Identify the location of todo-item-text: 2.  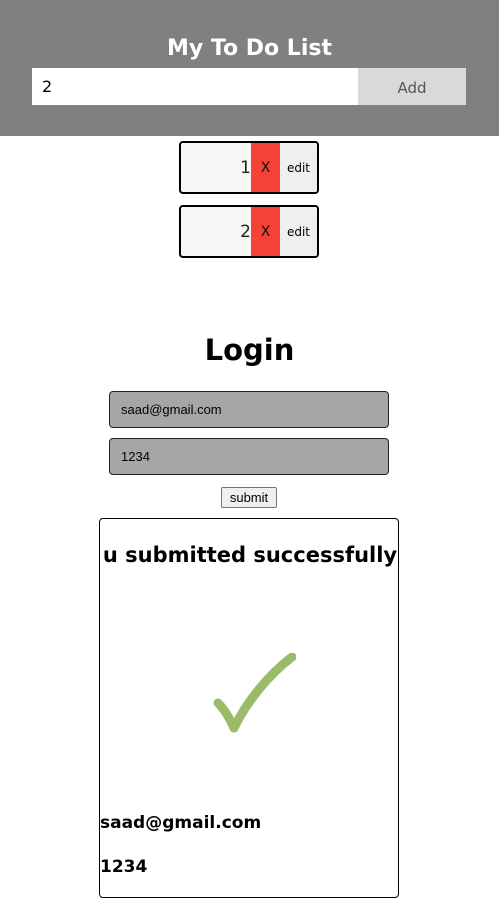
(245, 231).